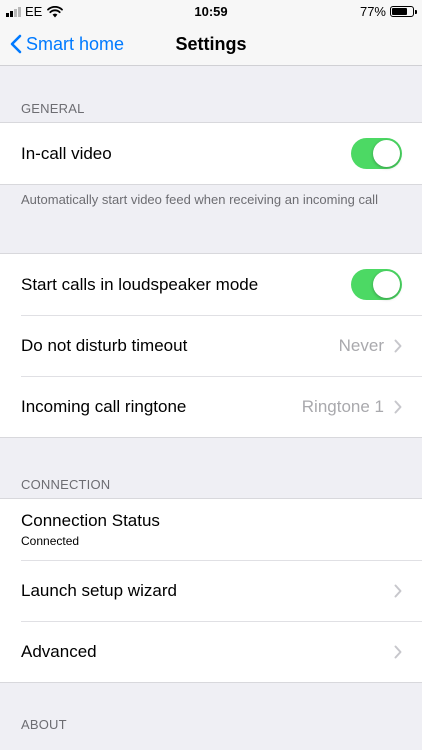 Image resolution: width=422 pixels, height=750 pixels. I want to click on section-header-general: GENERAL, so click(53, 108).